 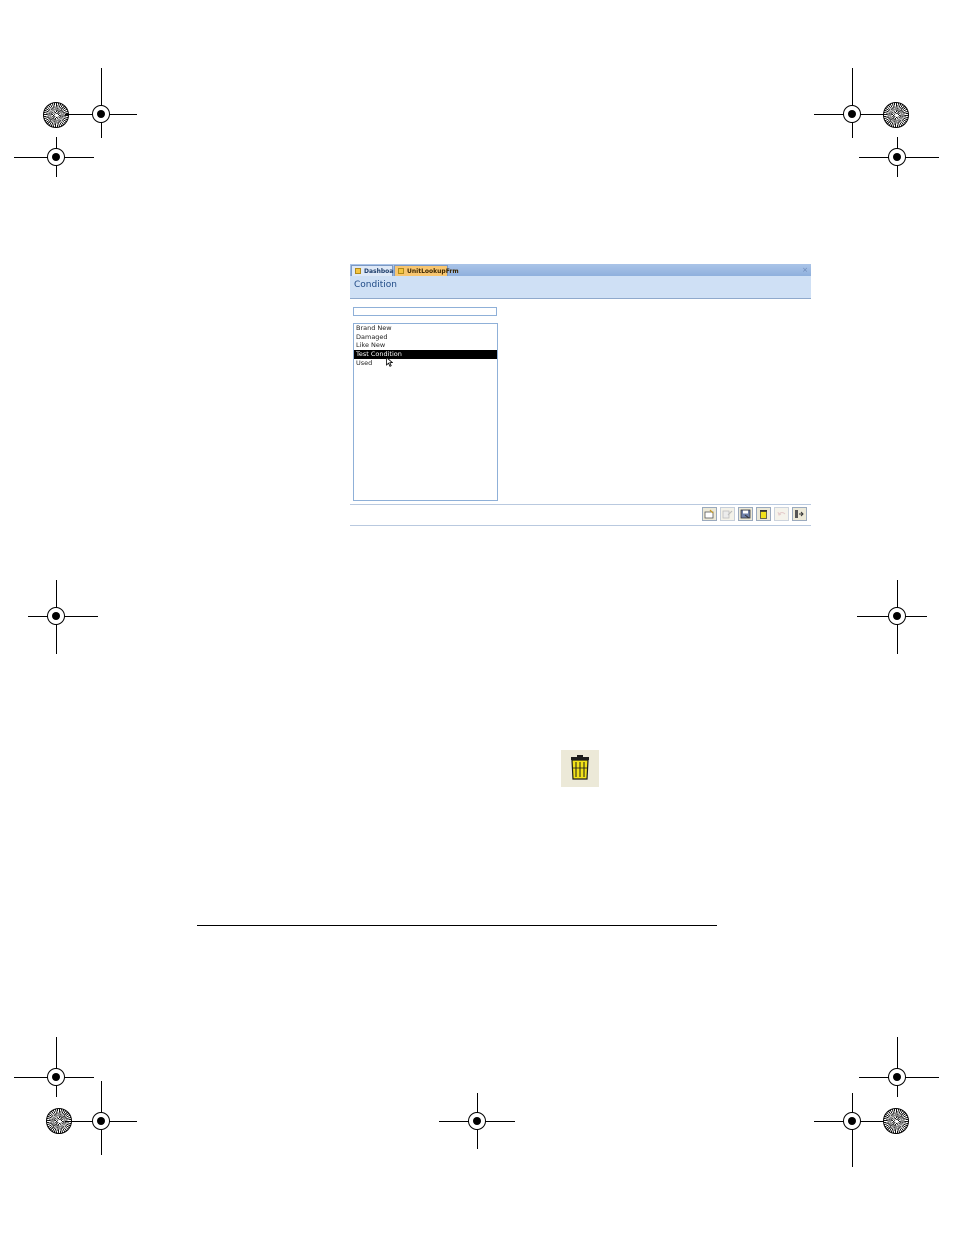 I want to click on list-item: Like New, so click(x=425, y=345).